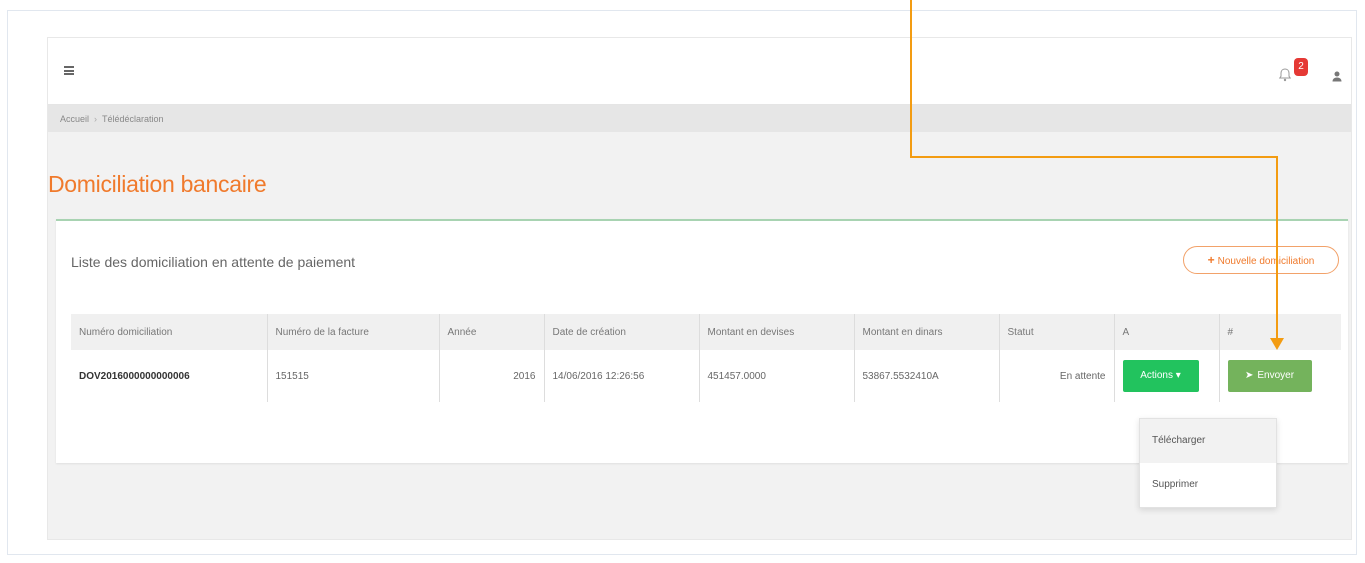 This screenshot has height=563, width=1365. Describe the element at coordinates (927, 376) in the screenshot. I see `cell-montant-dinars: 53867.5532410A` at that location.